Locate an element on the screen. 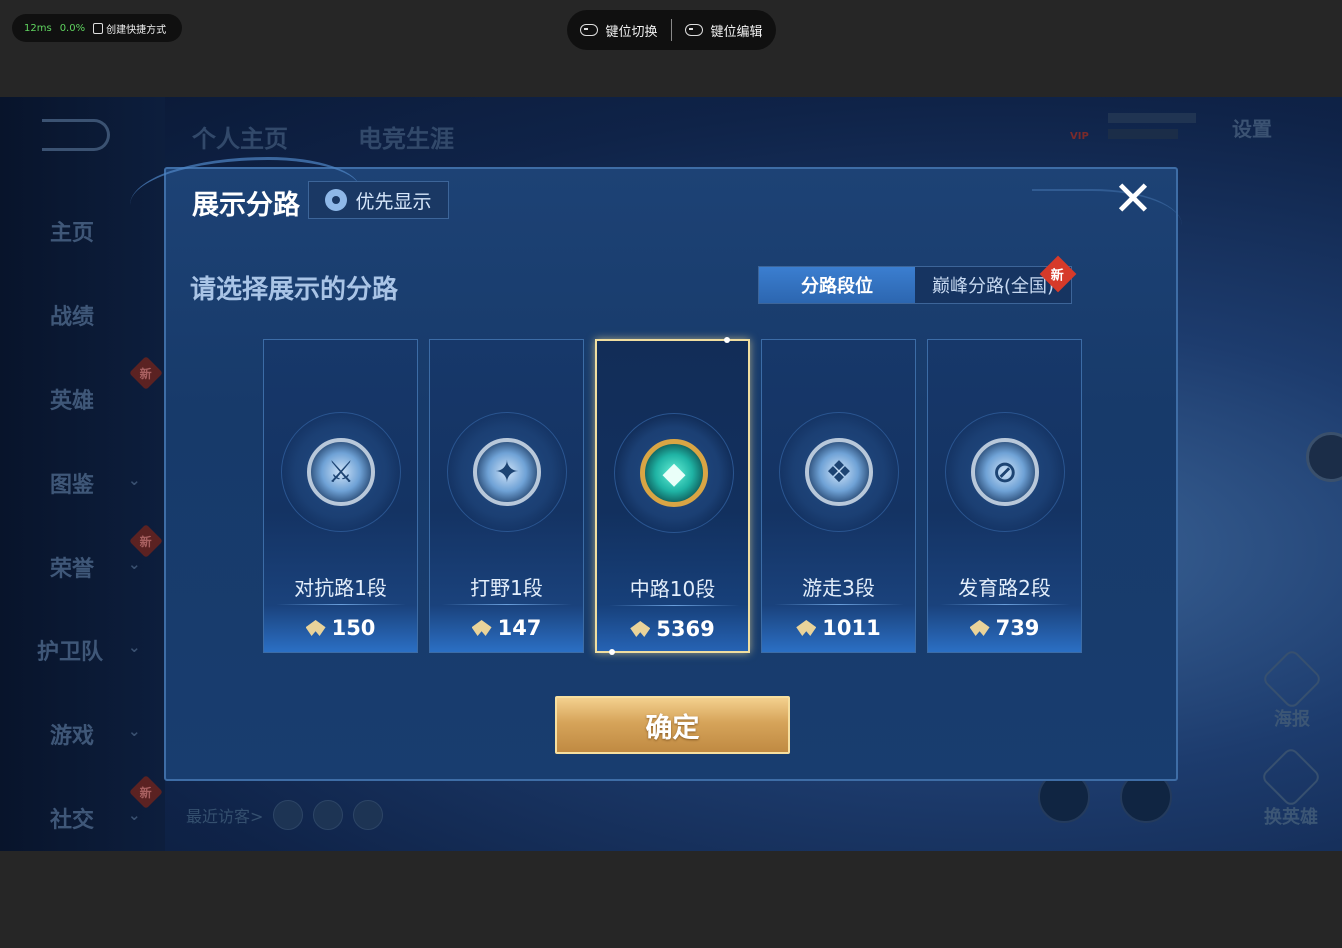 The image size is (1342, 948). lane-emblem-icon: ❖ is located at coordinates (839, 472).